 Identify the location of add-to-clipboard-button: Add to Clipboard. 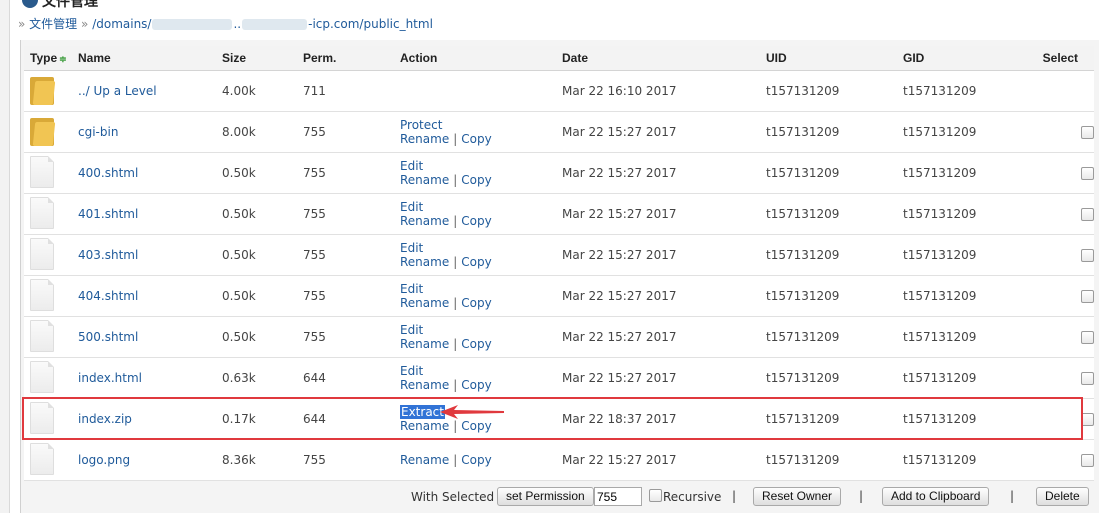
(936, 496).